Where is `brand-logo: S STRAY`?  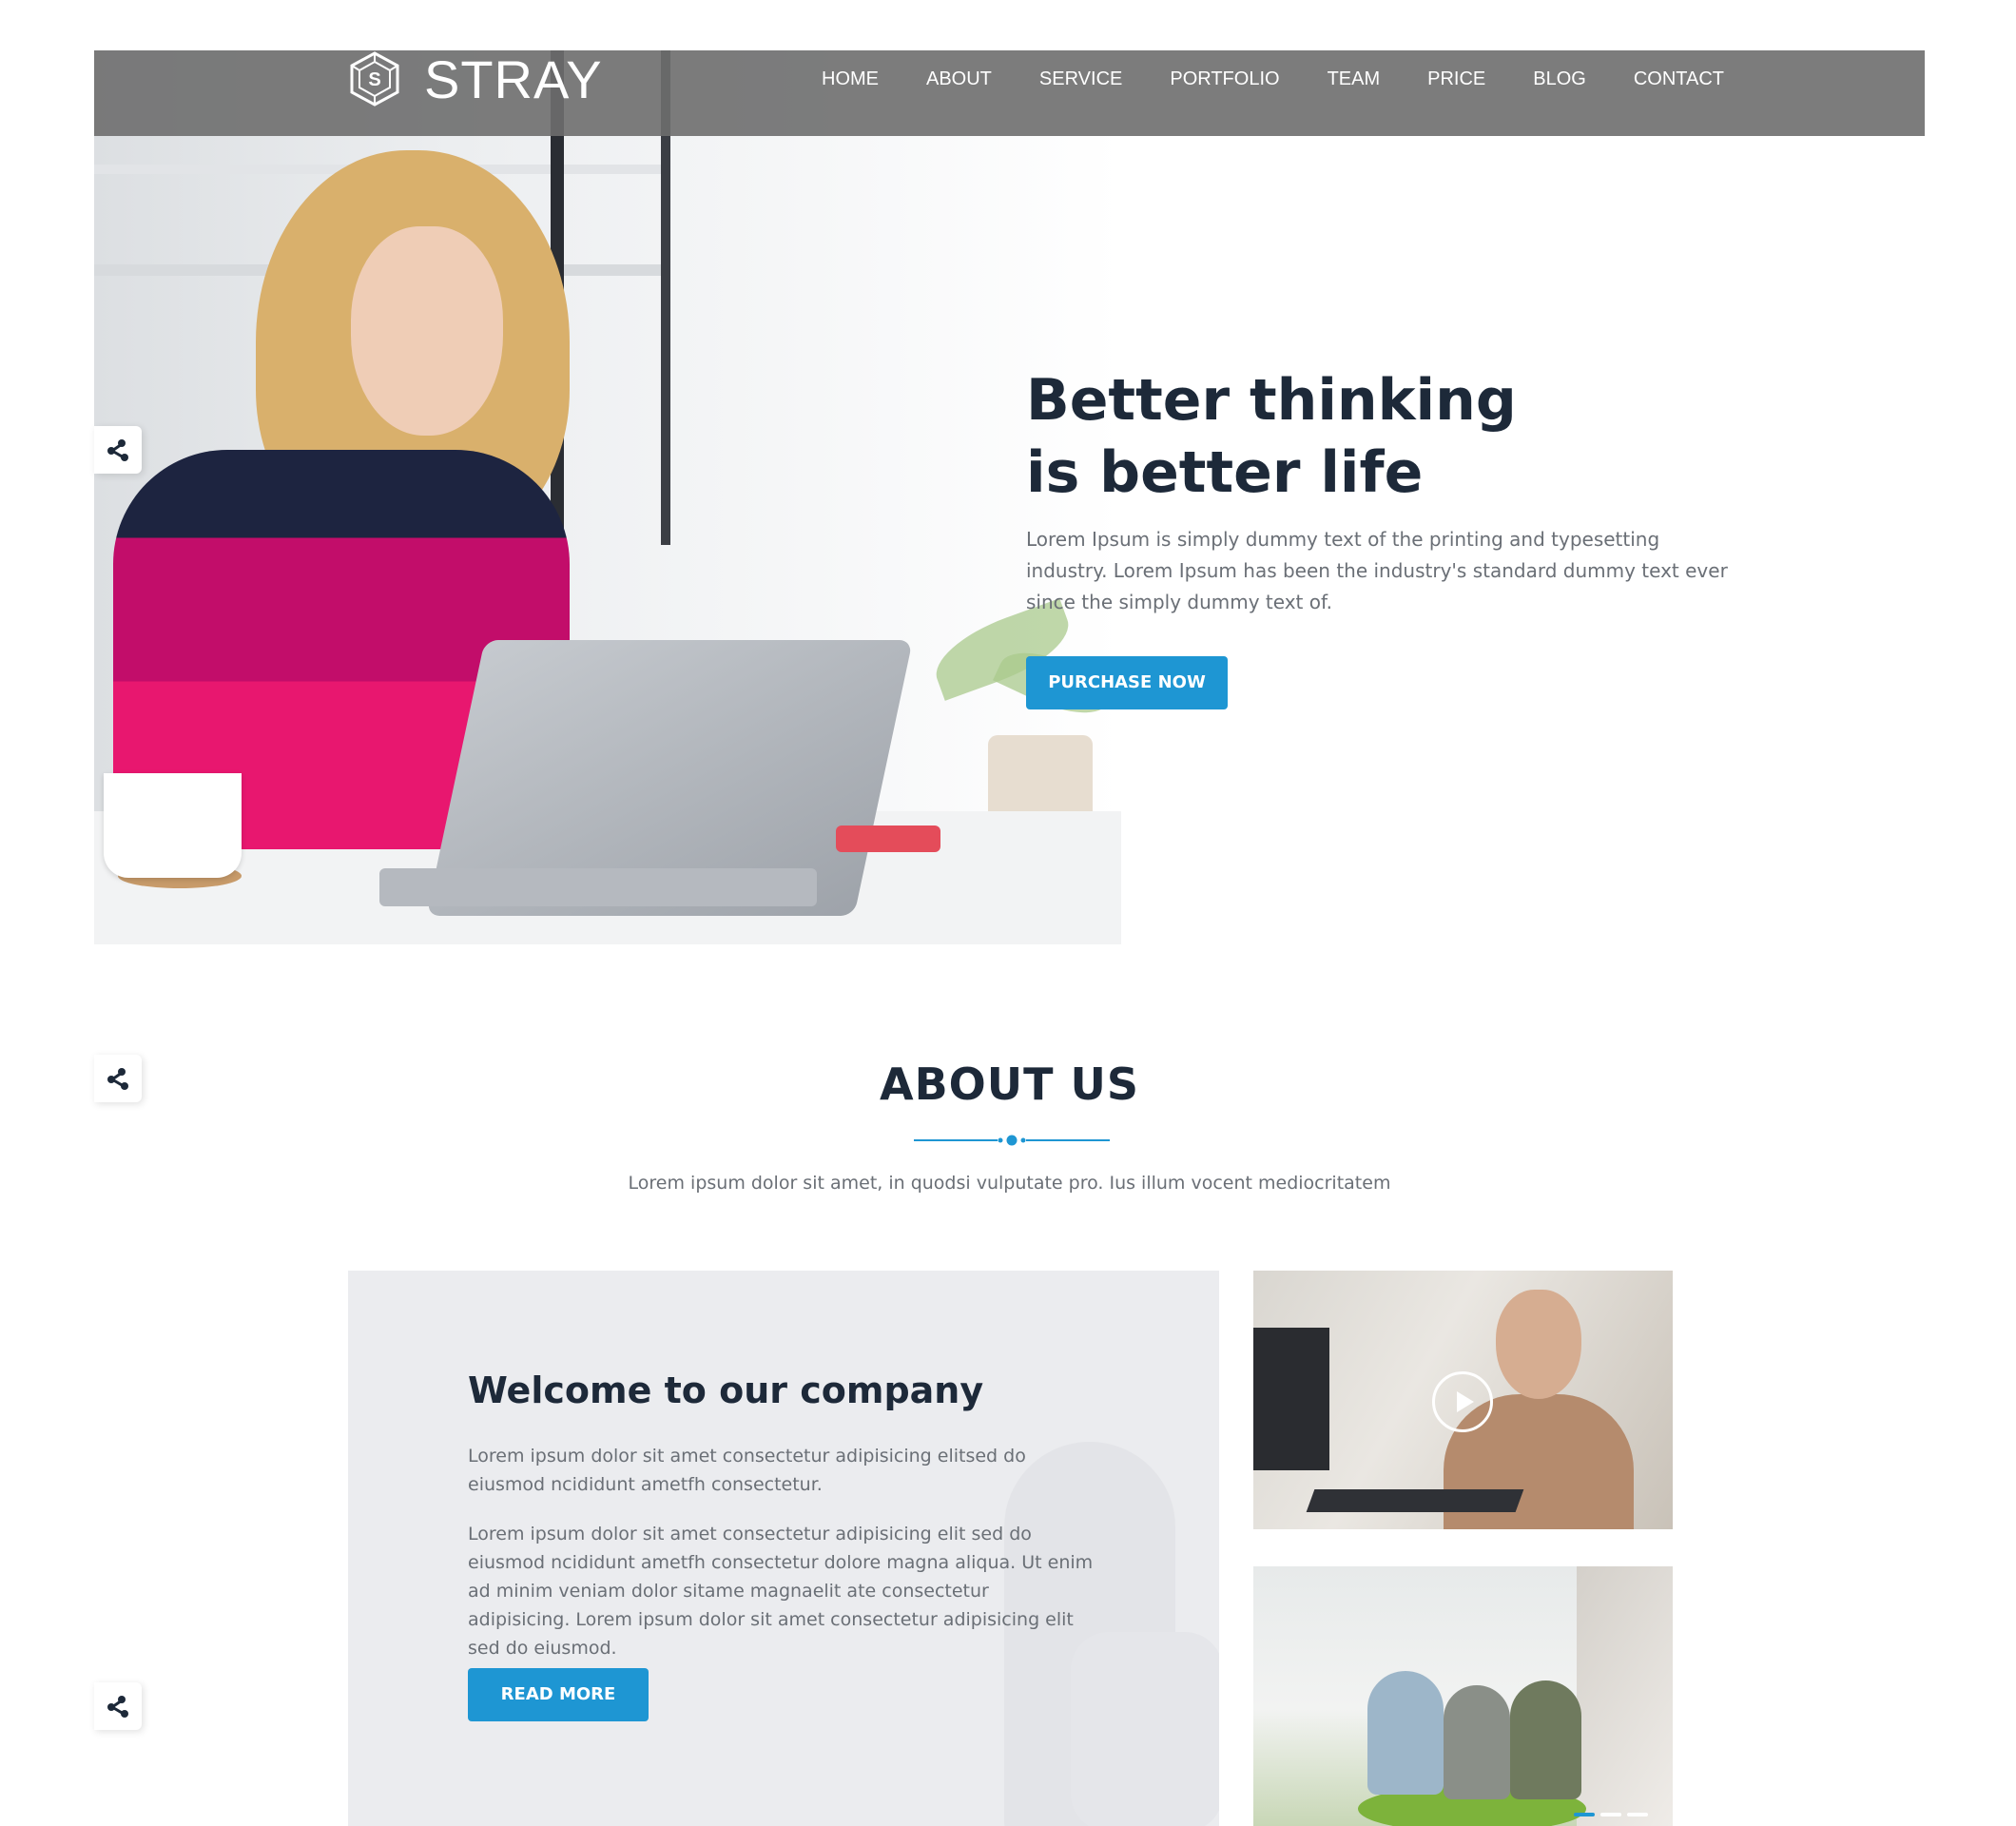
brand-logo: S STRAY is located at coordinates (475, 79).